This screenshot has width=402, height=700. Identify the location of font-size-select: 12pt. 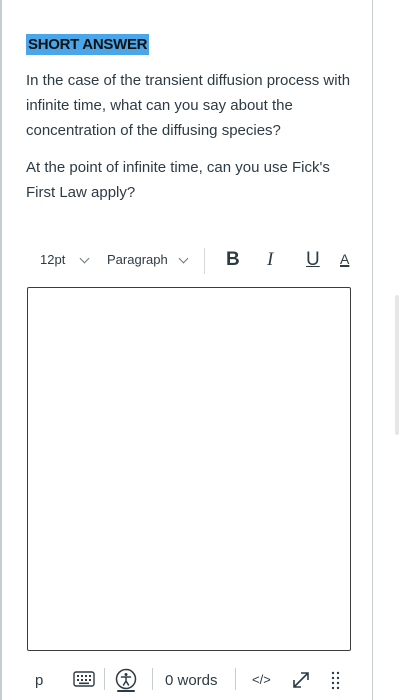
(52, 259).